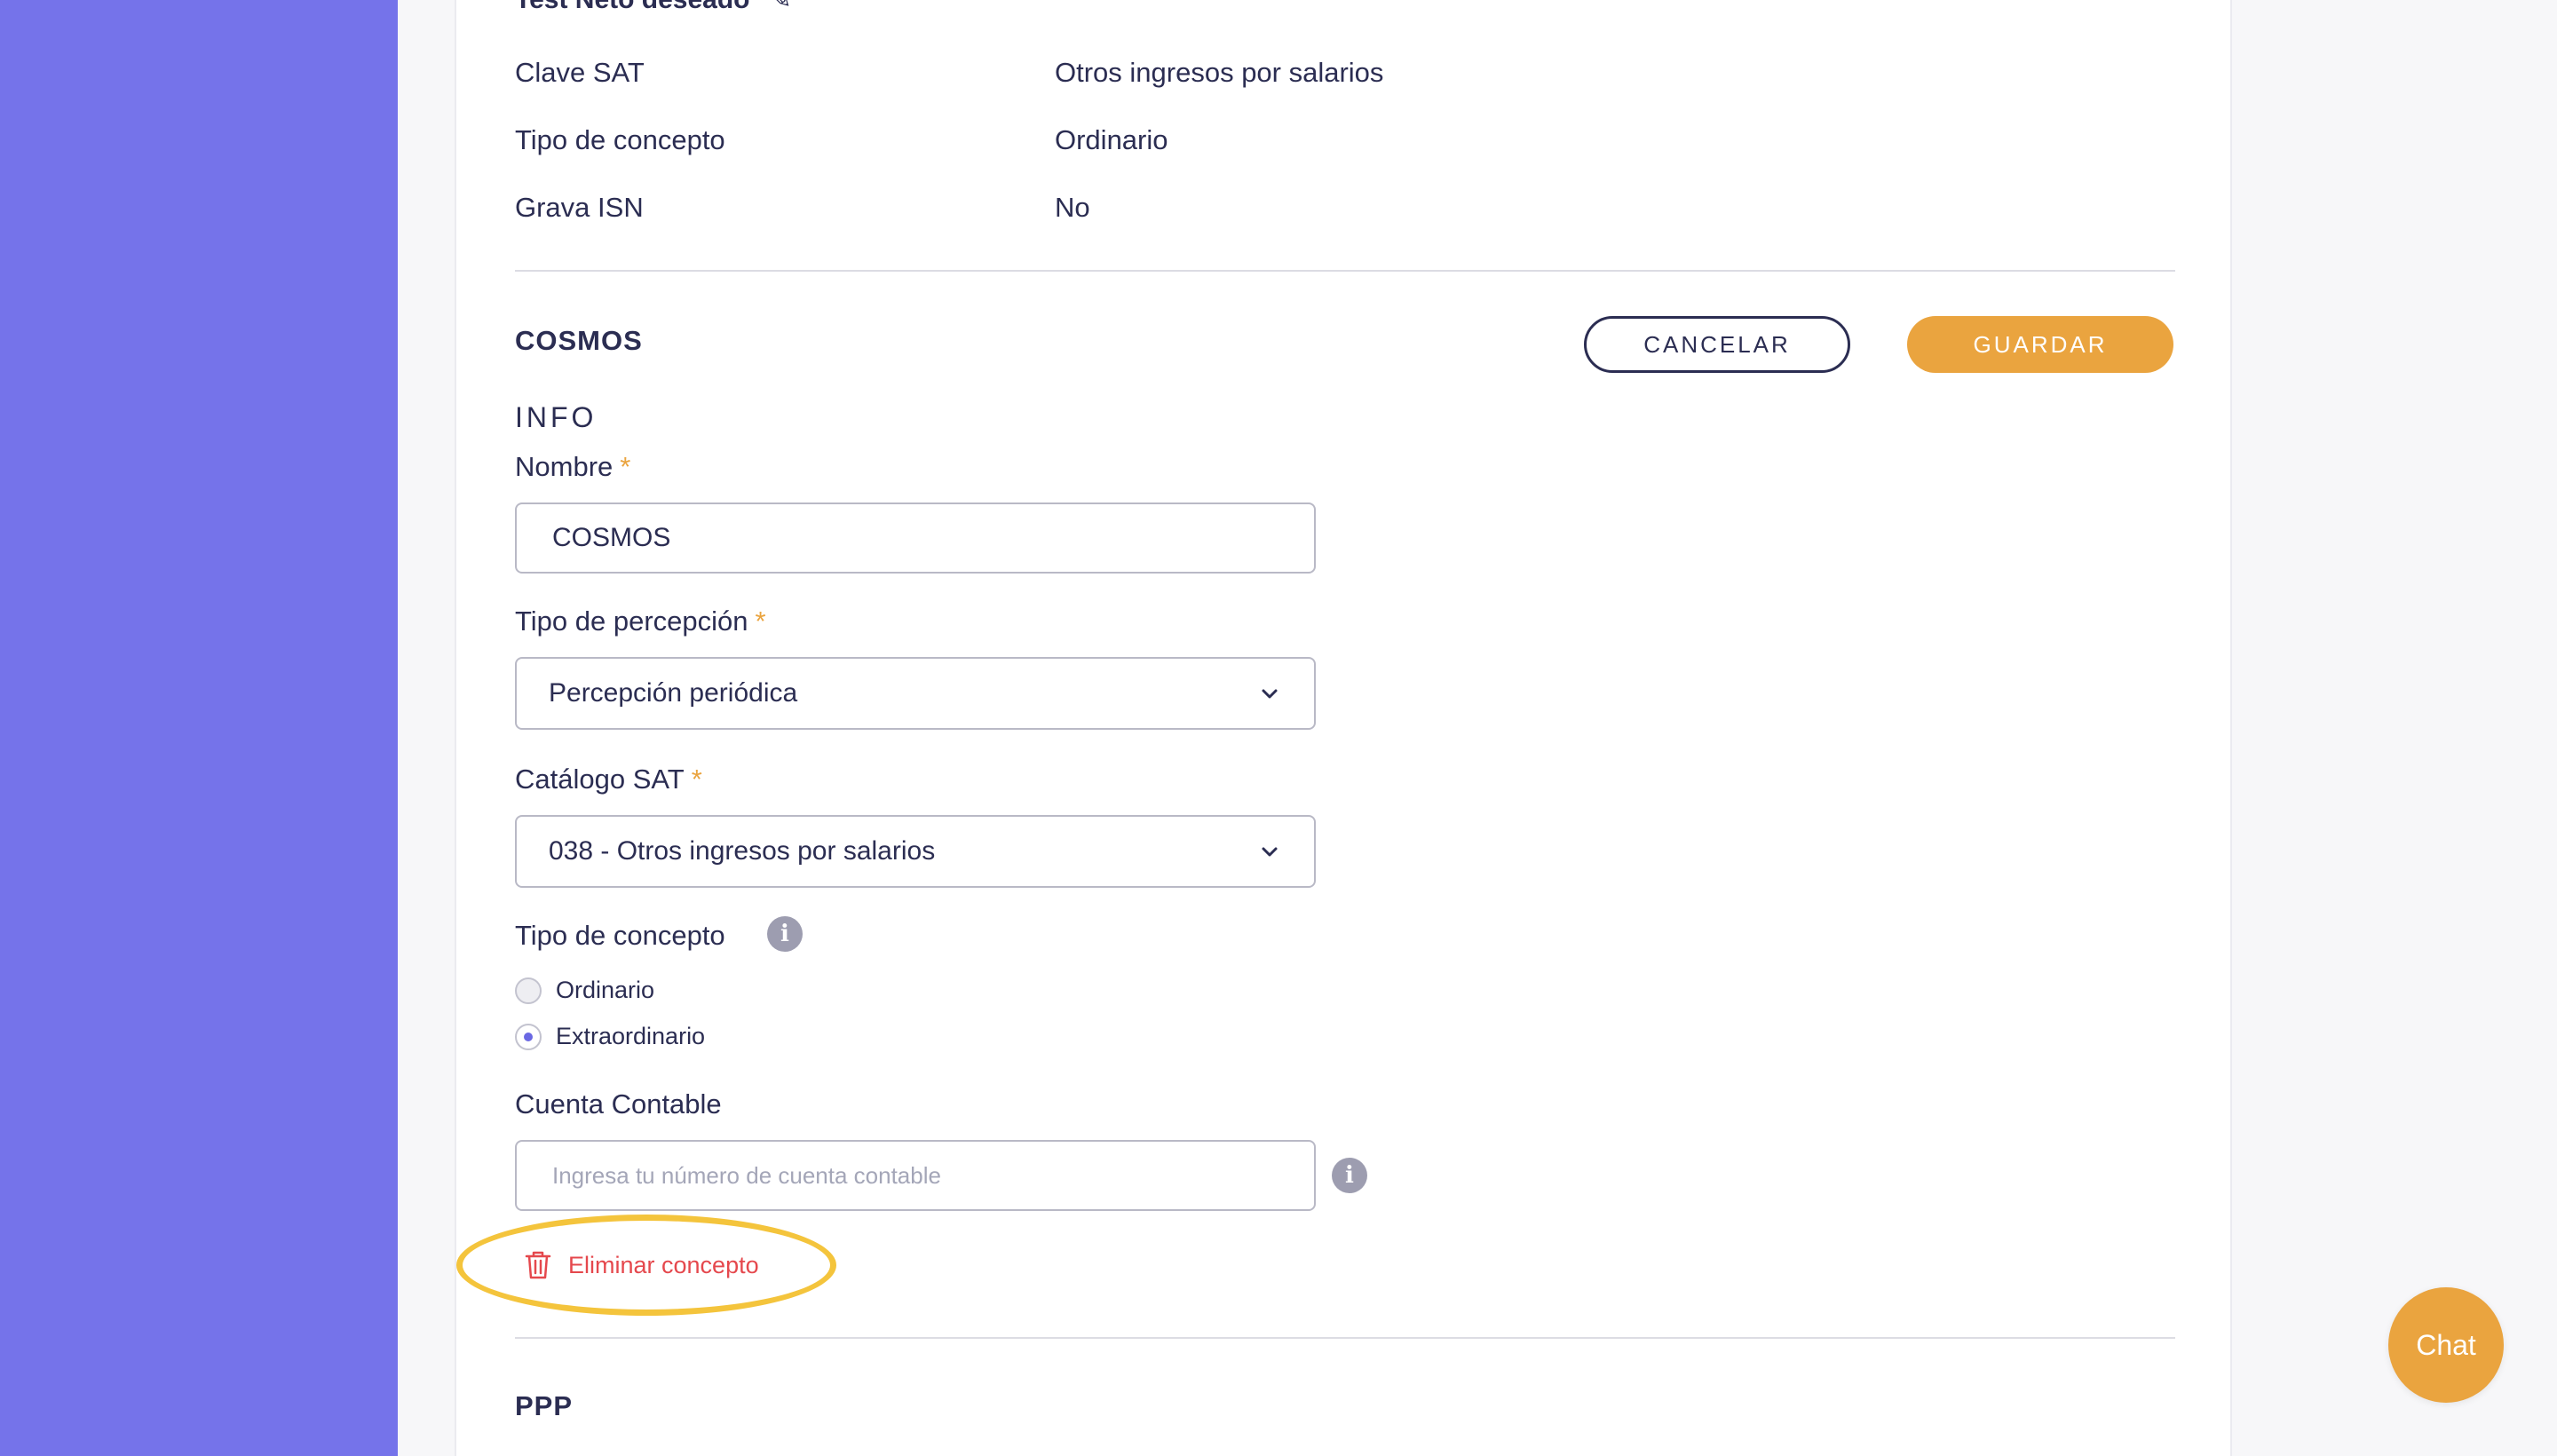 The image size is (2557, 1456). I want to click on sat-catalog-select: 038 - Otros ingresos por salarios, so click(915, 851).